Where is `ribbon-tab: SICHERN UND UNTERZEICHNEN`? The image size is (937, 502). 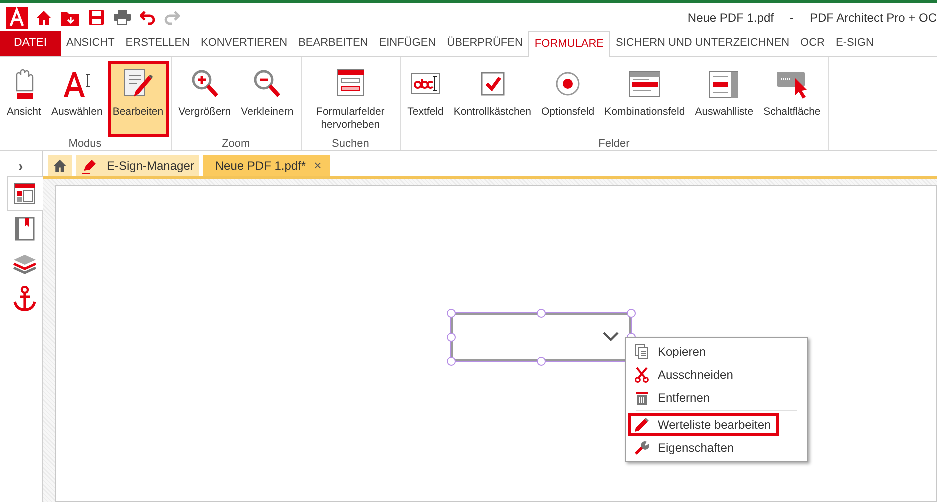
ribbon-tab: SICHERN UND UNTERZEICHNEN is located at coordinates (703, 43).